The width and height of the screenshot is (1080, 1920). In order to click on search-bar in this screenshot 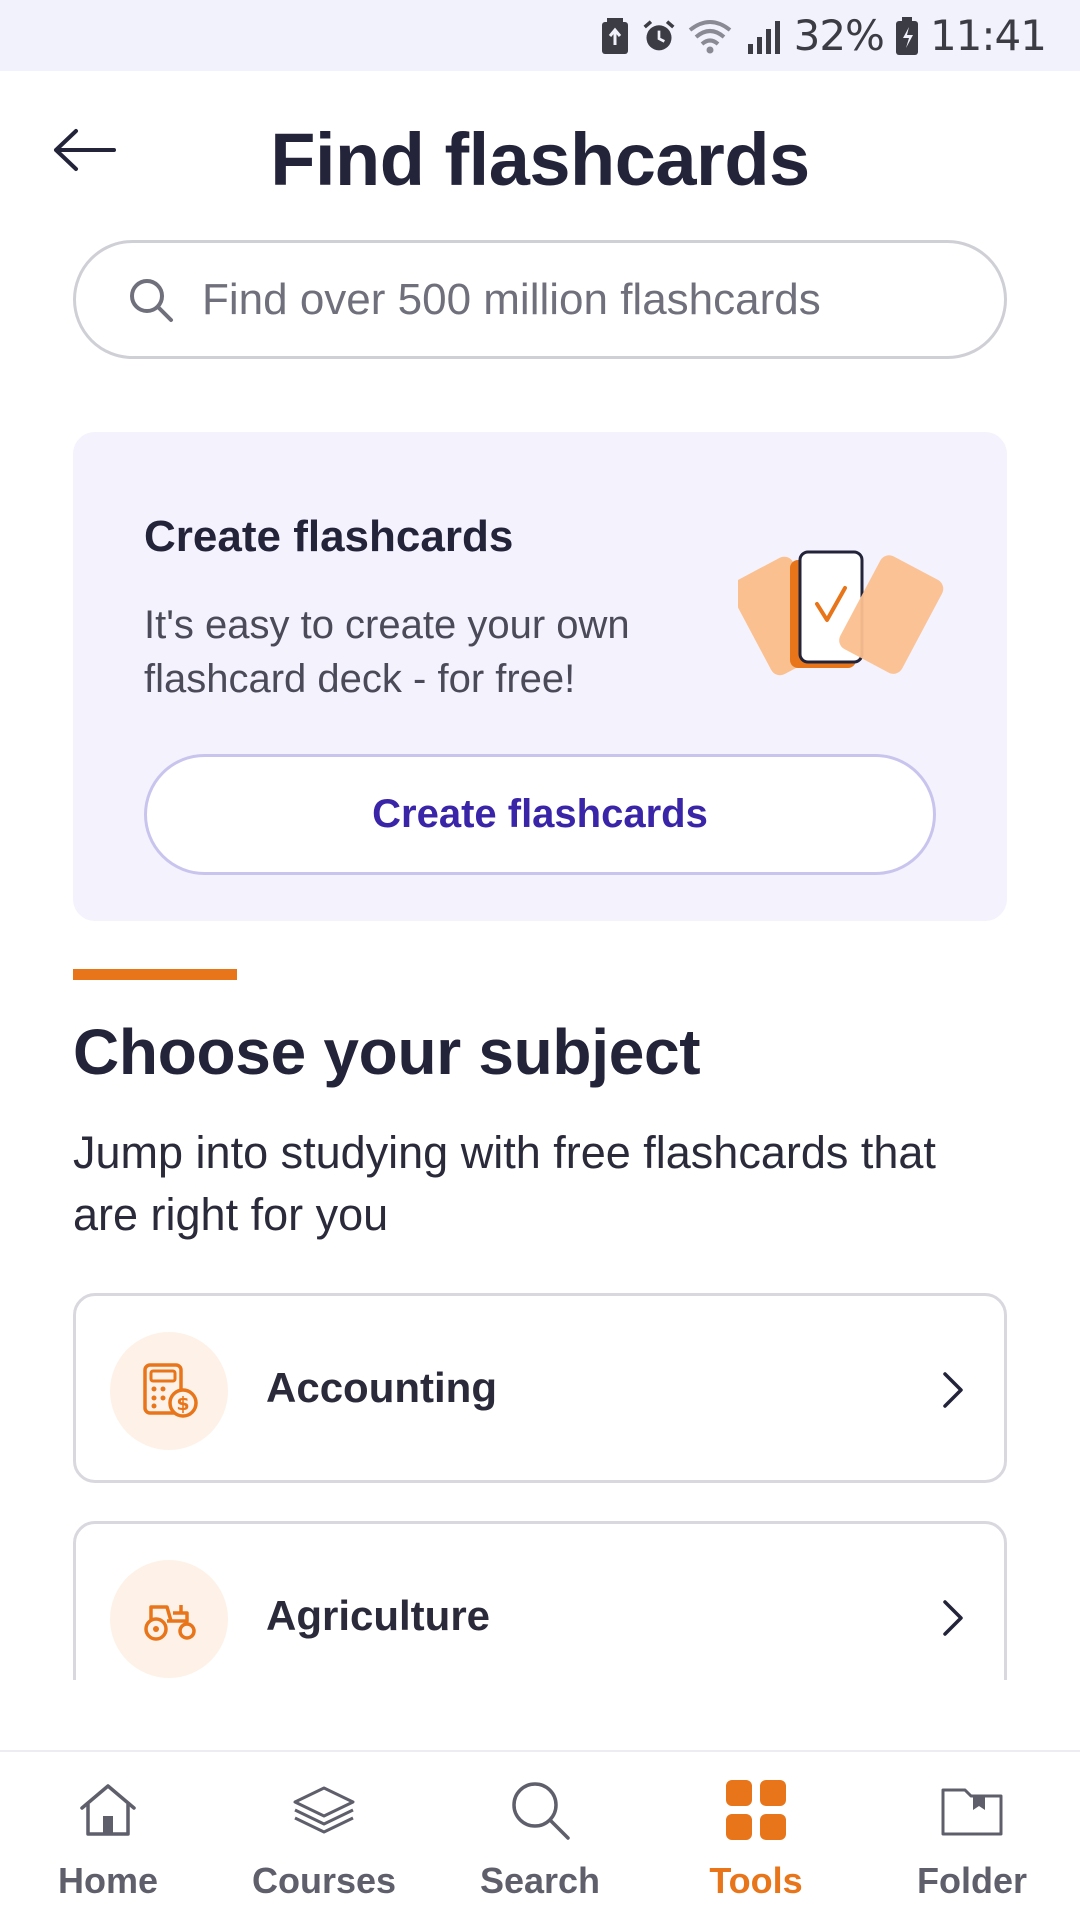, I will do `click(540, 299)`.